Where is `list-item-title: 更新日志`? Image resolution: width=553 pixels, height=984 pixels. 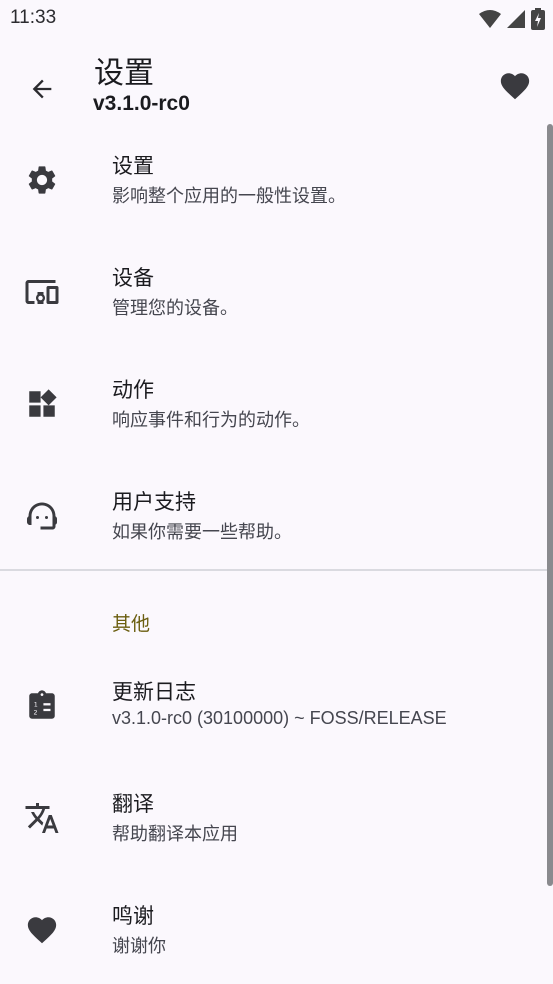
list-item-title: 更新日志 is located at coordinates (154, 692).